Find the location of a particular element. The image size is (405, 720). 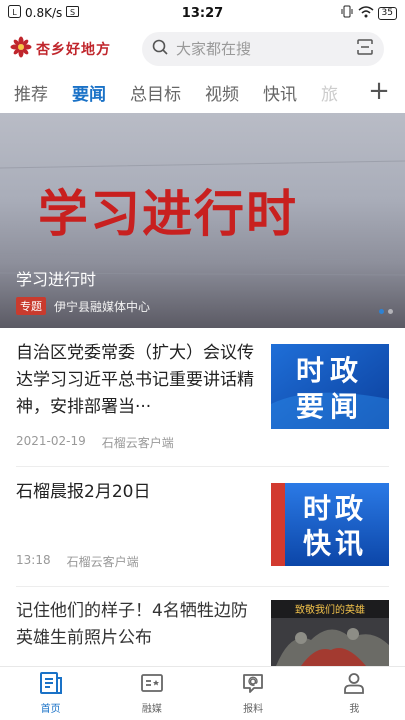

scan-icon is located at coordinates (365, 49).